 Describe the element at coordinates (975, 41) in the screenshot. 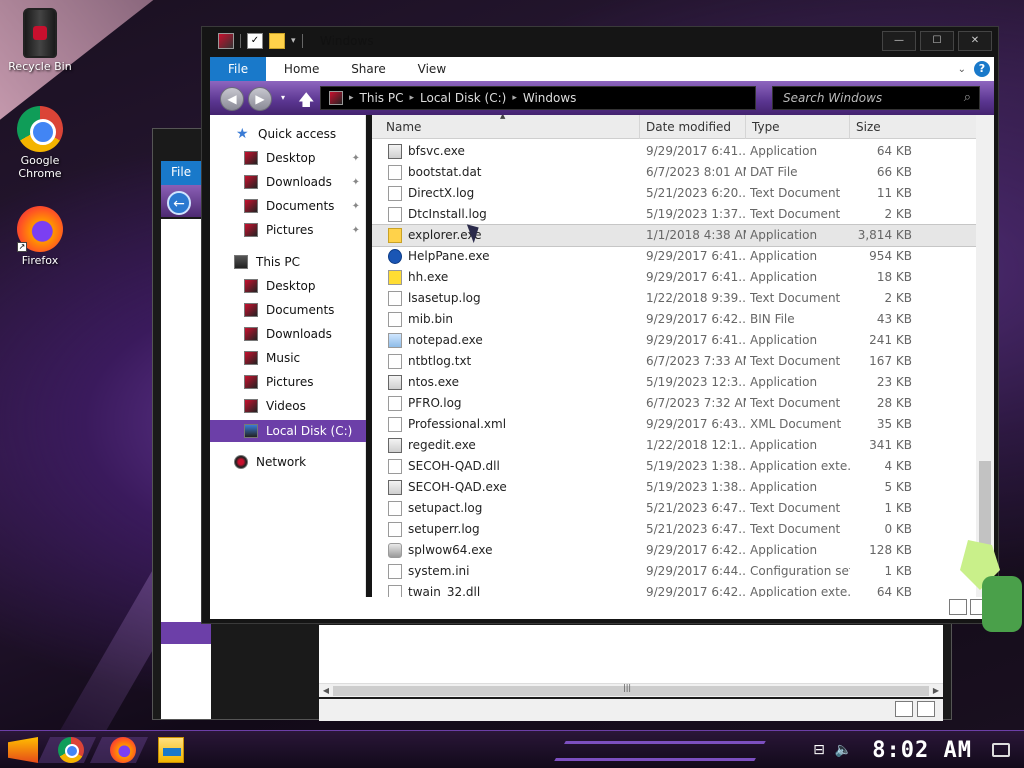

I see `close-button: ✕` at that location.